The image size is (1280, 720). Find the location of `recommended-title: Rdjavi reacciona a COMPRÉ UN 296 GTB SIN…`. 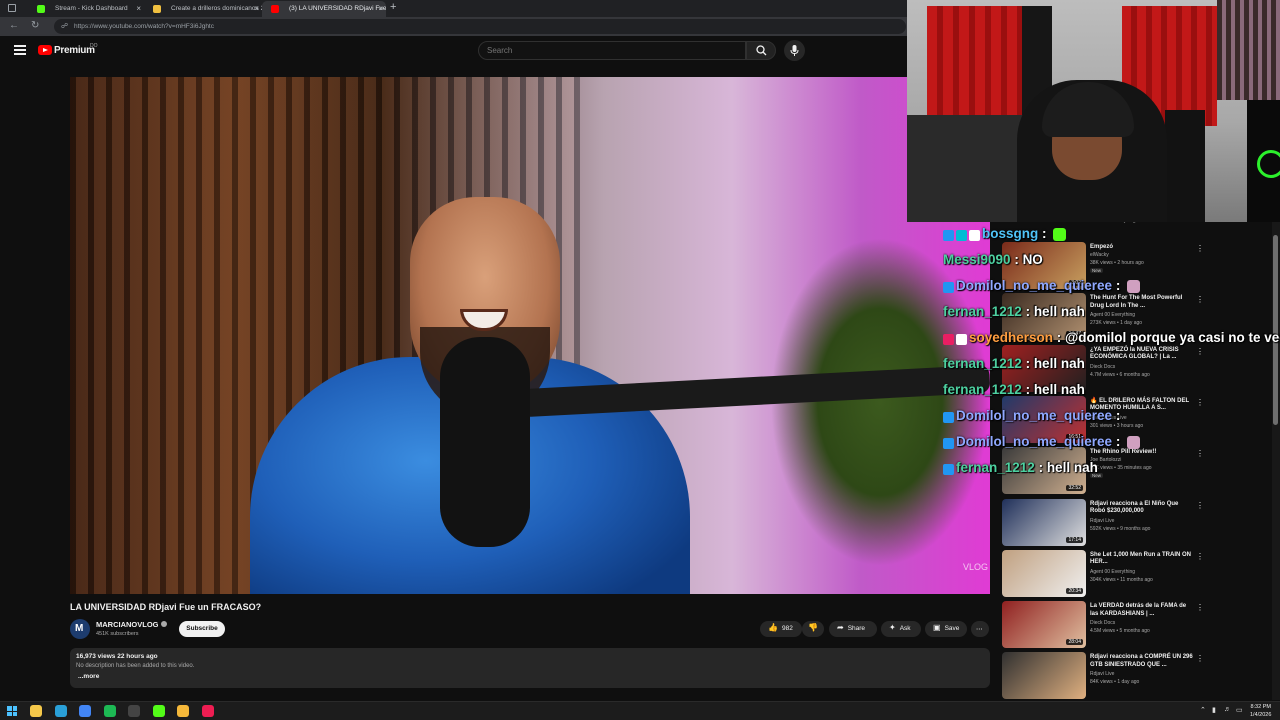

recommended-title: Rdjavi reacciona a COMPRÉ UN 296 GTB SIN… is located at coordinates (1142, 661).